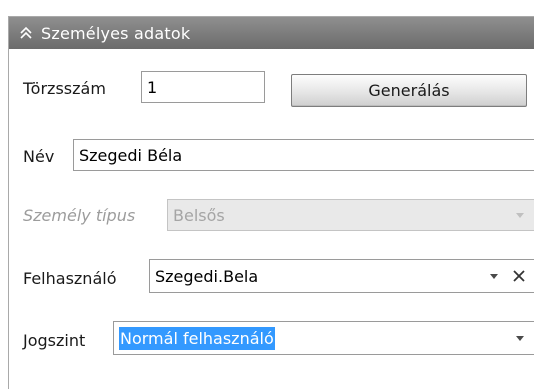  Describe the element at coordinates (79, 215) in the screenshot. I see `szemely-tipus-label: Személy típus` at that location.